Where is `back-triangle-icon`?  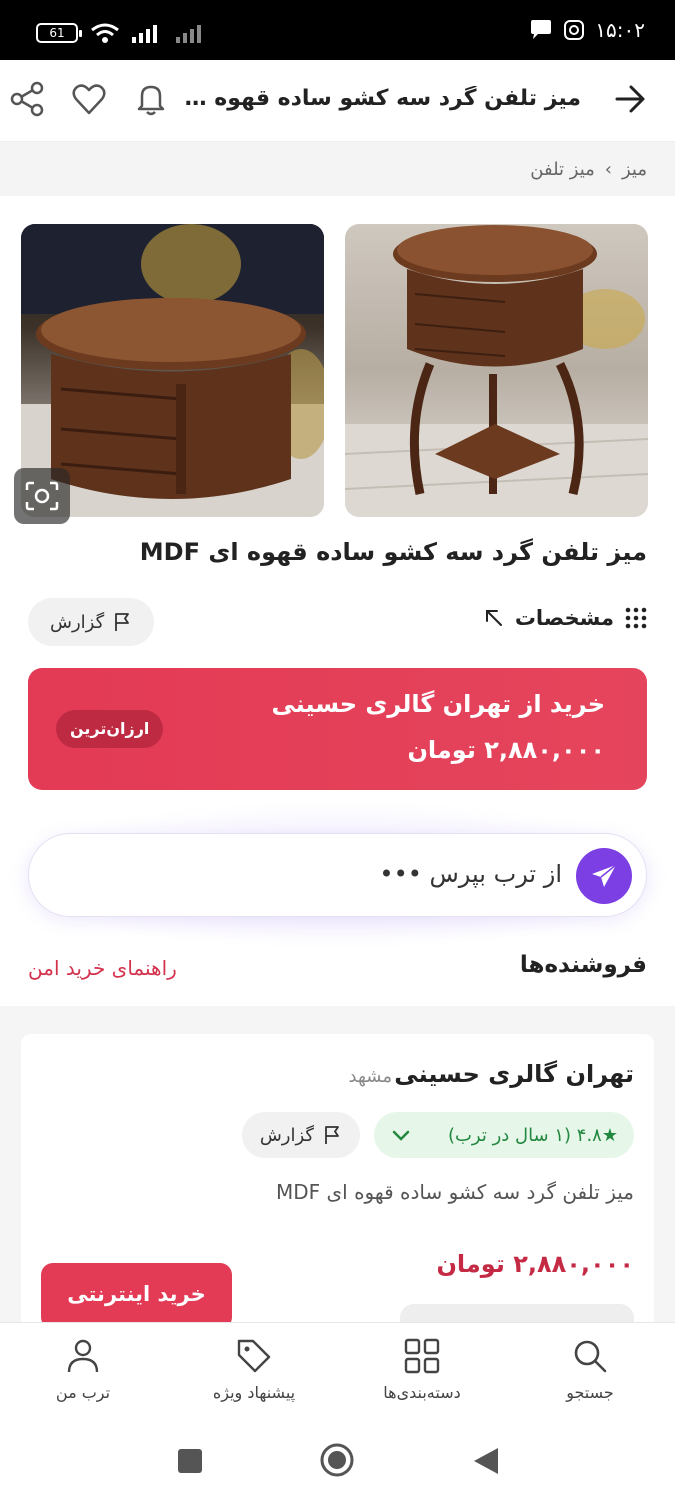 back-triangle-icon is located at coordinates (486, 1461).